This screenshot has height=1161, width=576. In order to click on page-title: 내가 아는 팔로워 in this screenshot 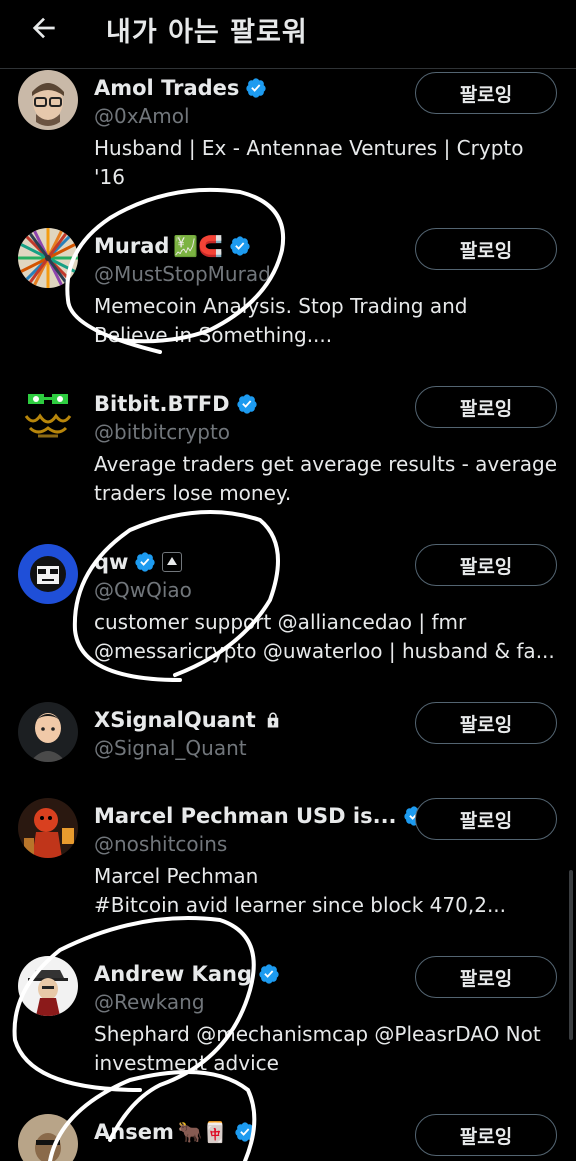, I will do `click(207, 32)`.